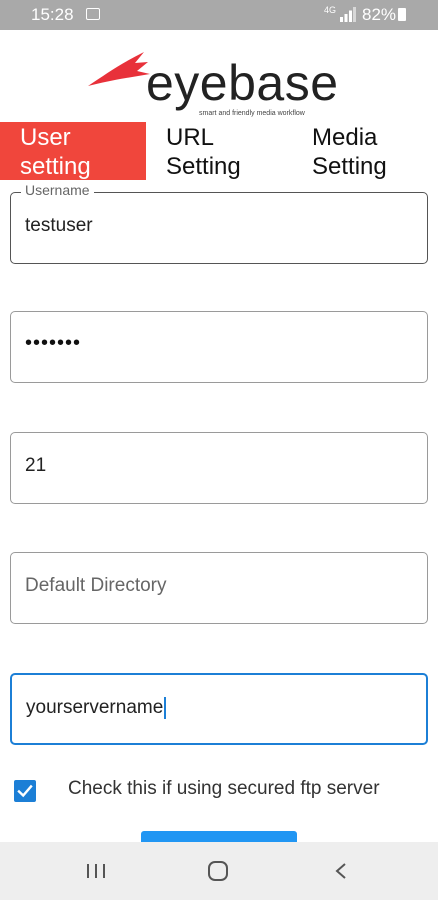 The image size is (438, 900). I want to click on gallery-notification-icon, so click(93, 14).